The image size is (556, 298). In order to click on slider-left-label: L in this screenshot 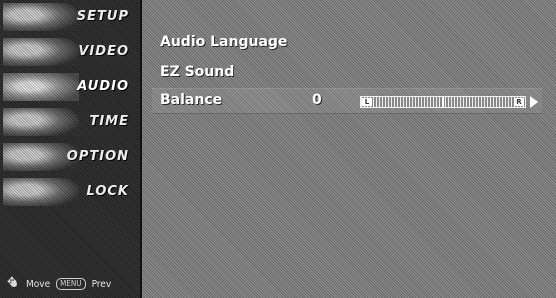, I will do `click(367, 102)`.